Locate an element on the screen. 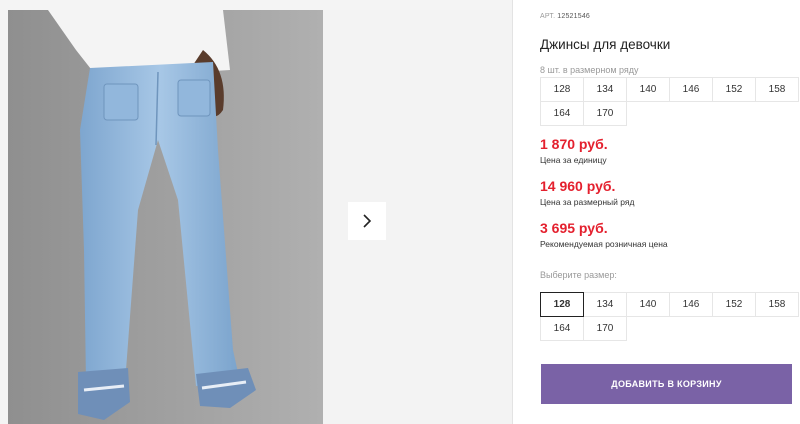 The image size is (800, 424). unit-price-label: Цена за единицу is located at coordinates (573, 160).